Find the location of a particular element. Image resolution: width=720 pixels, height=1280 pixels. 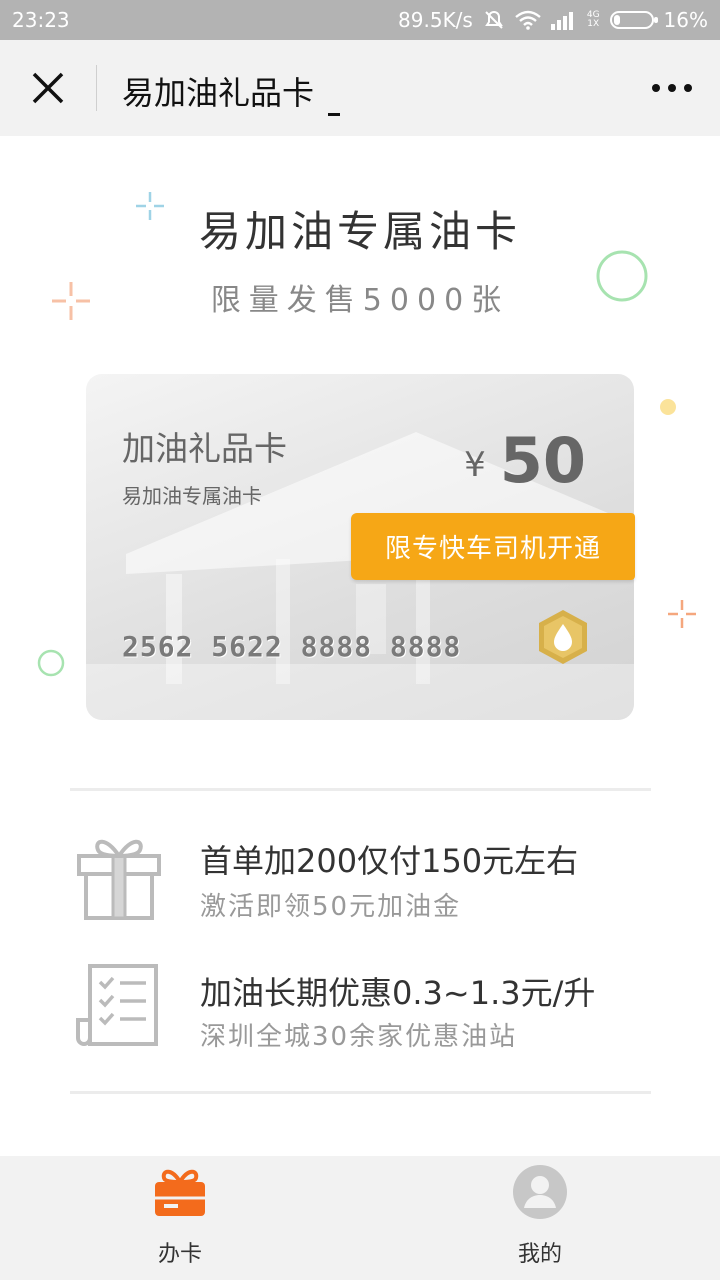

network-type: 4G 1X is located at coordinates (593, 19).